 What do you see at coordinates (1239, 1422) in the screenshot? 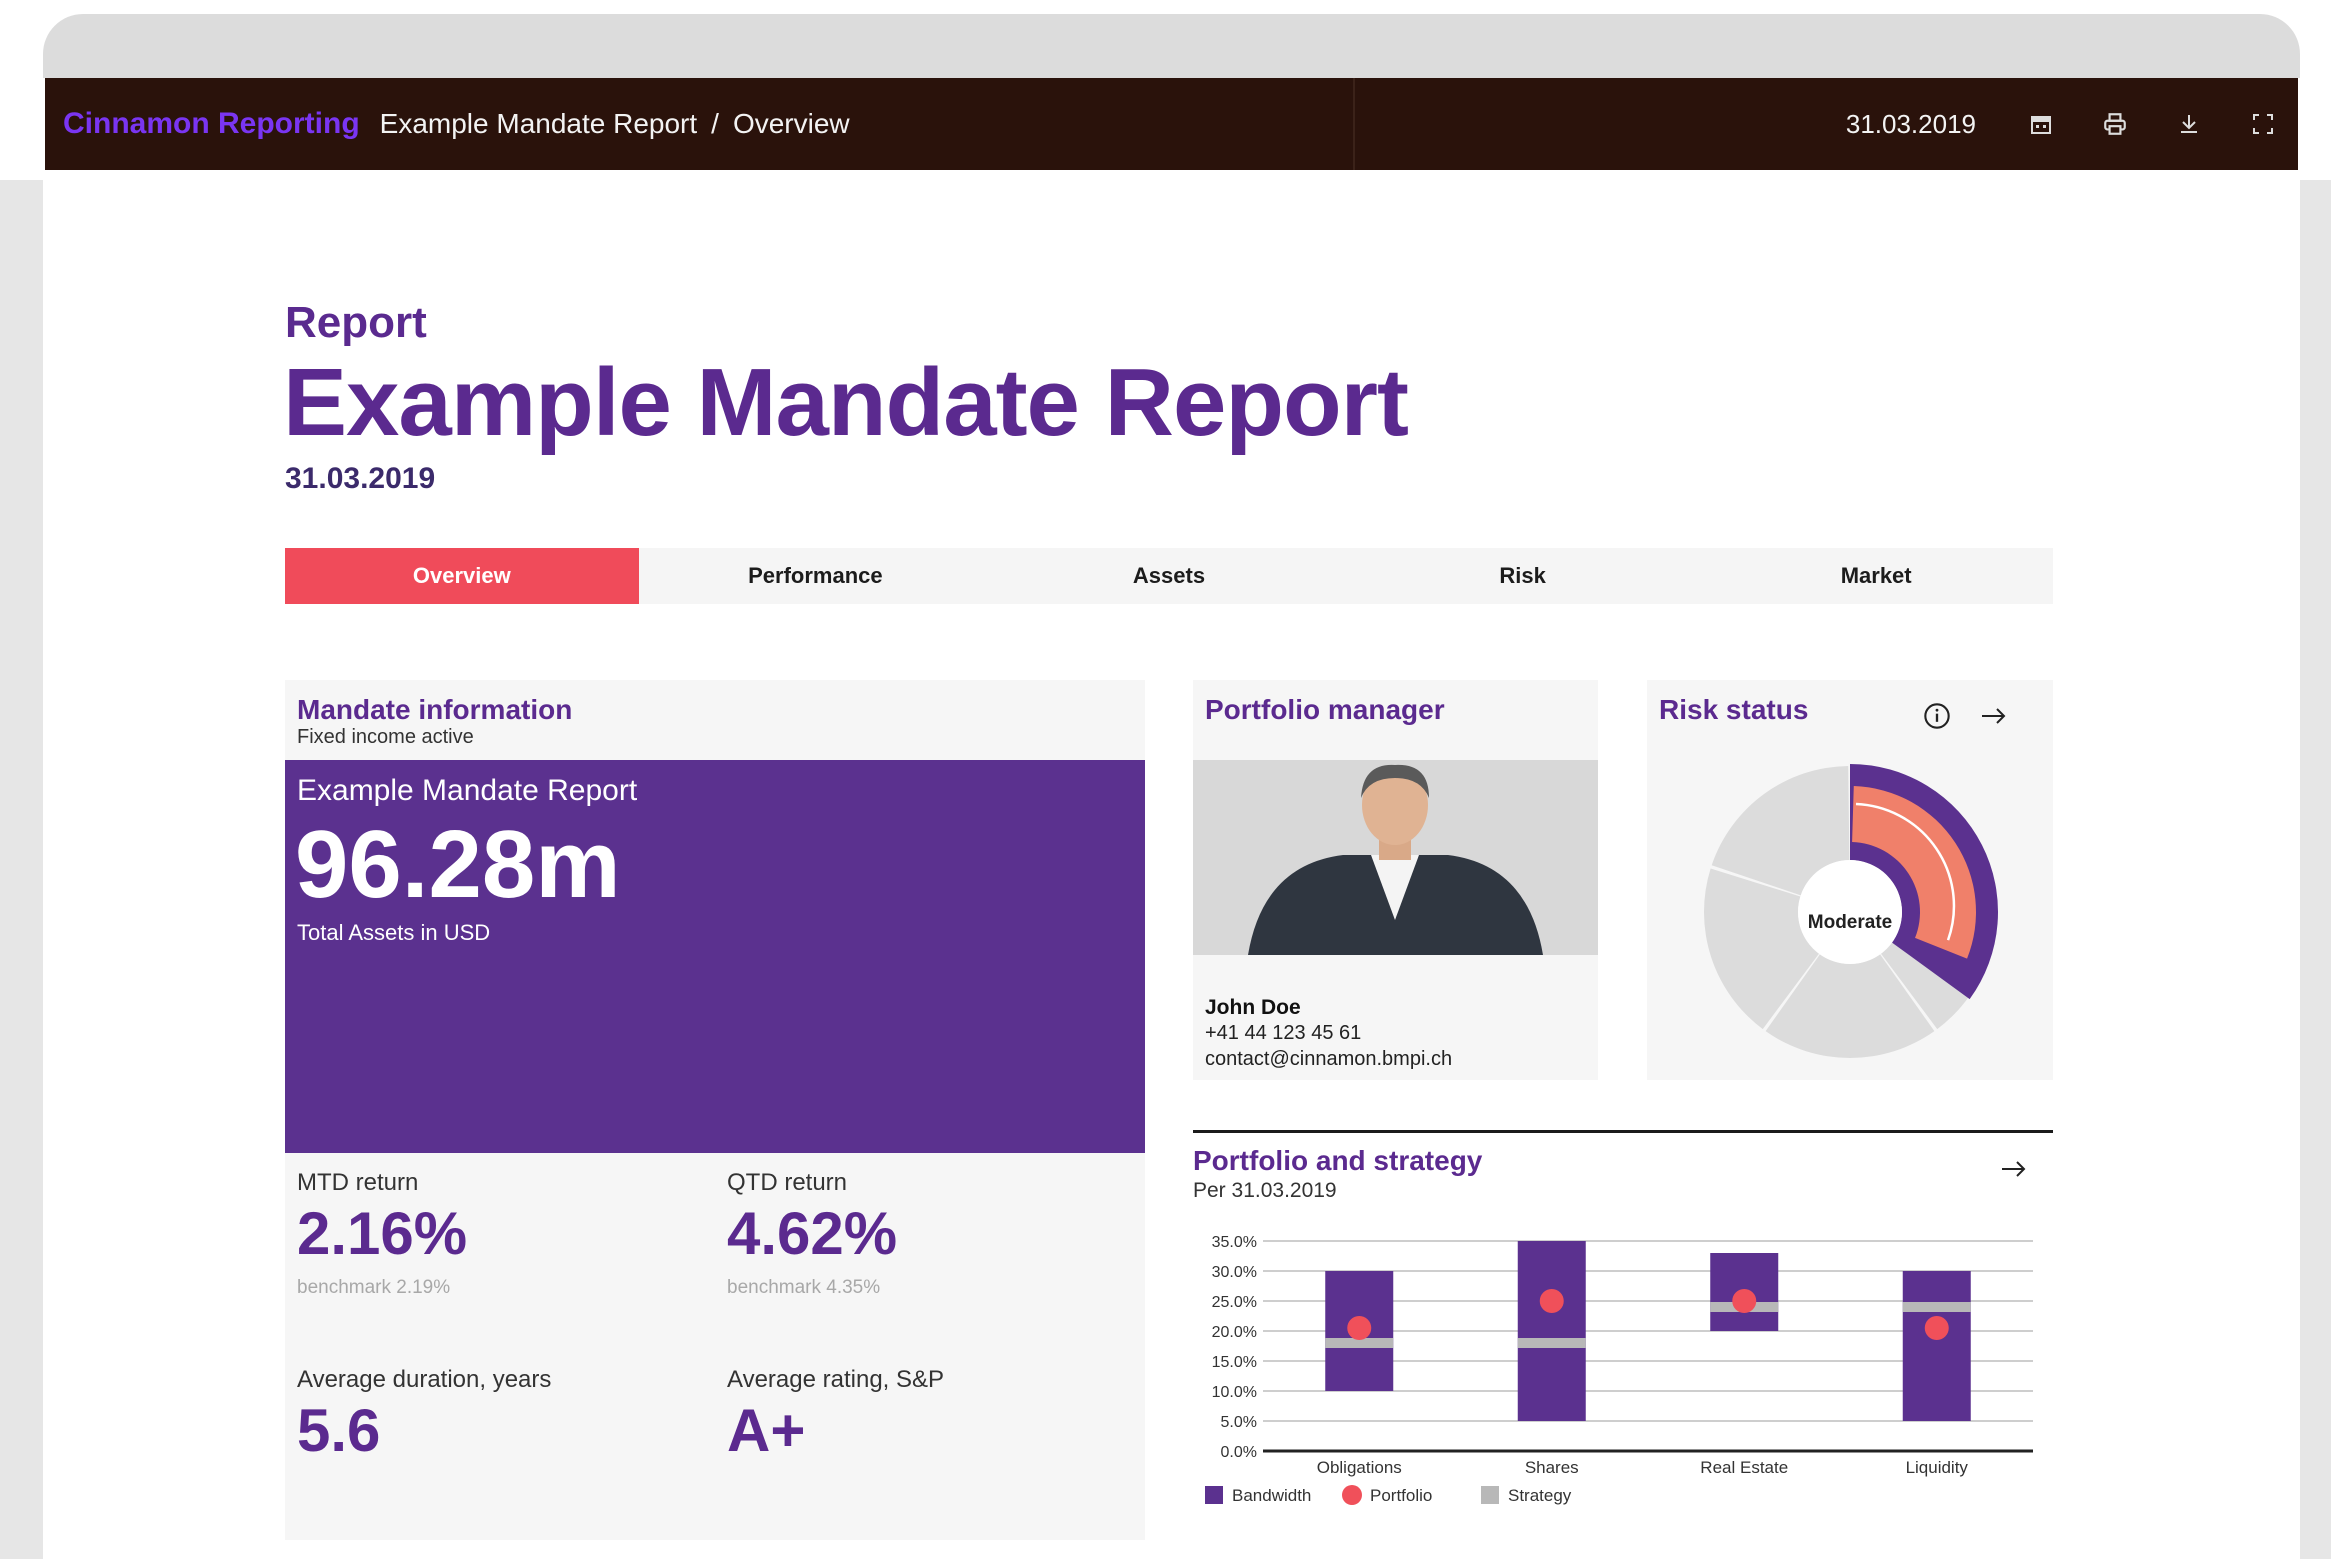
I see `y-tick-label: 5.0%` at bounding box center [1239, 1422].